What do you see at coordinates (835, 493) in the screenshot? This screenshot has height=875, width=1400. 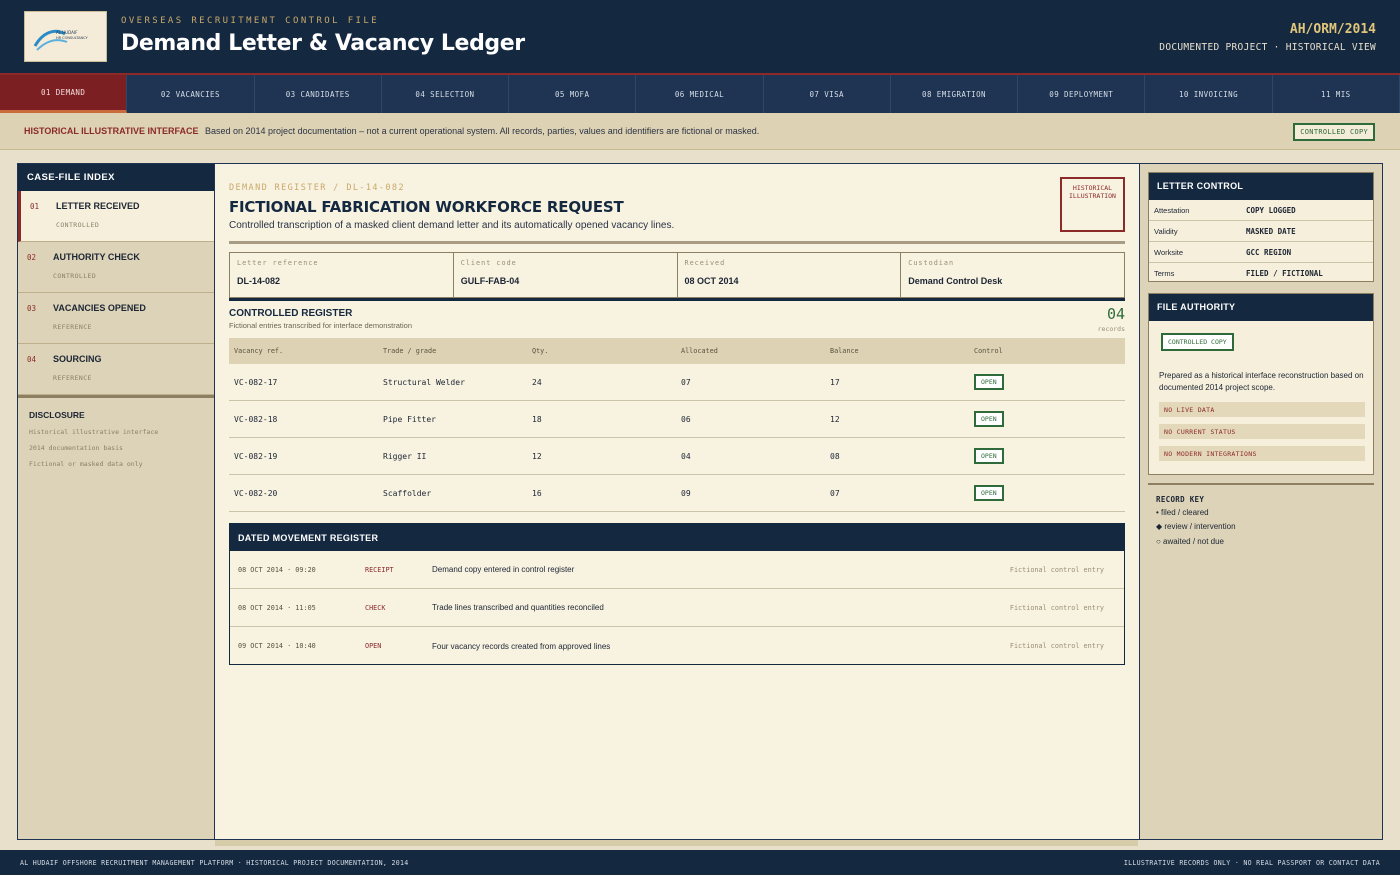 I see `balance: 07` at bounding box center [835, 493].